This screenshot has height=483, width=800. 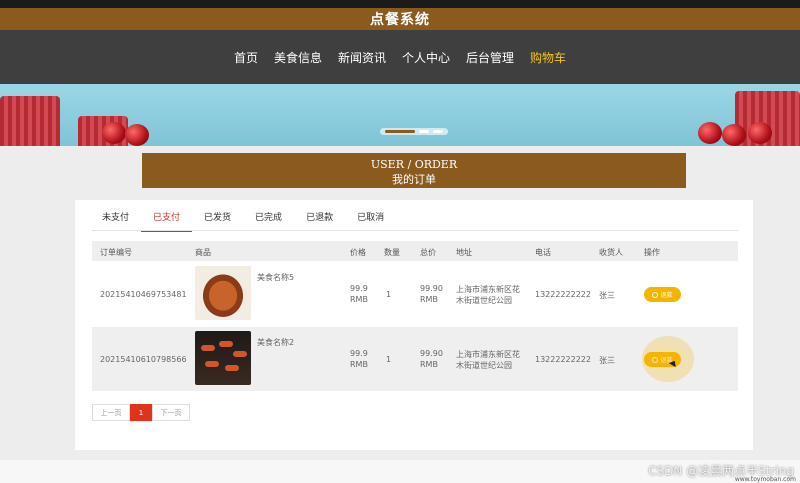 What do you see at coordinates (414, 179) in the screenshot?
I see `order-heading-cn: 我的订单` at bounding box center [414, 179].